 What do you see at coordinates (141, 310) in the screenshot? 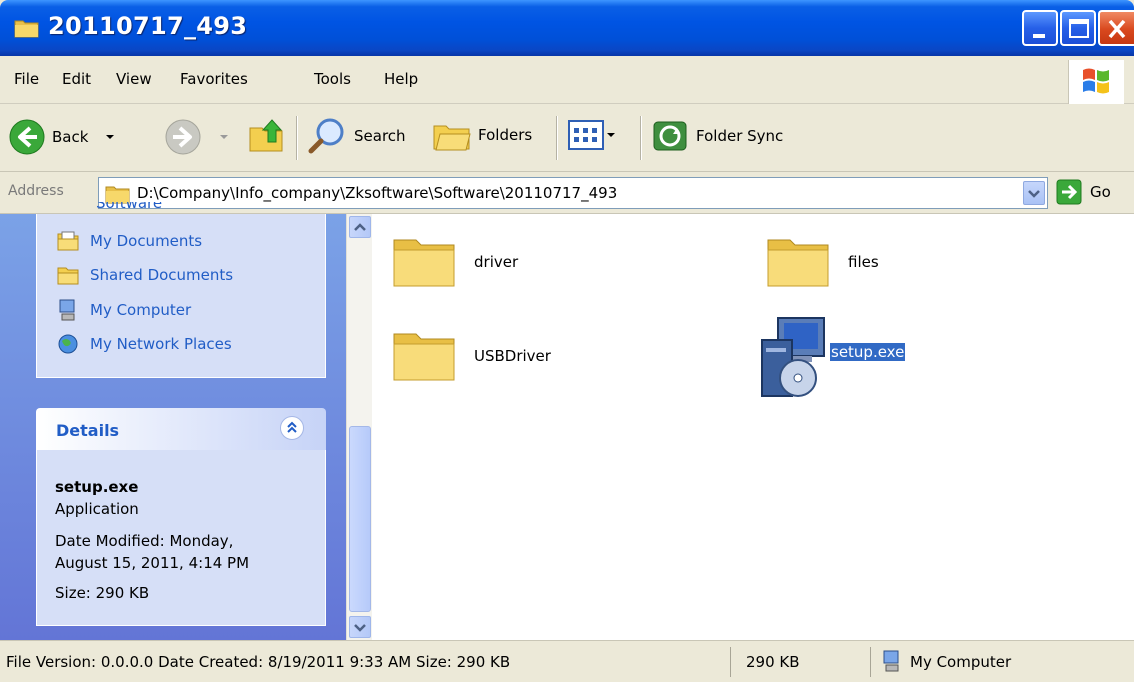
I see `link-label: My Computer` at bounding box center [141, 310].